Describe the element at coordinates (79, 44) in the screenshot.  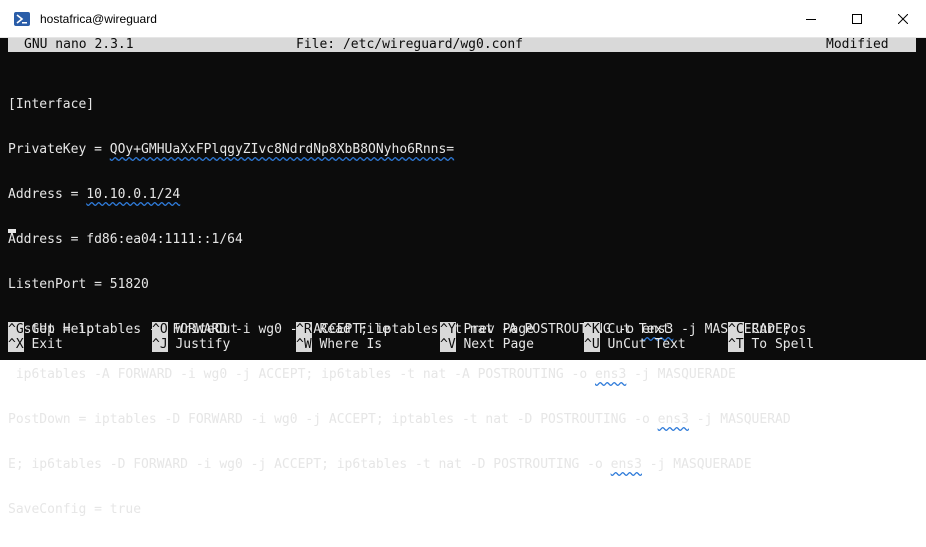
I see `nano-version: GNU nano 2.3.1` at that location.